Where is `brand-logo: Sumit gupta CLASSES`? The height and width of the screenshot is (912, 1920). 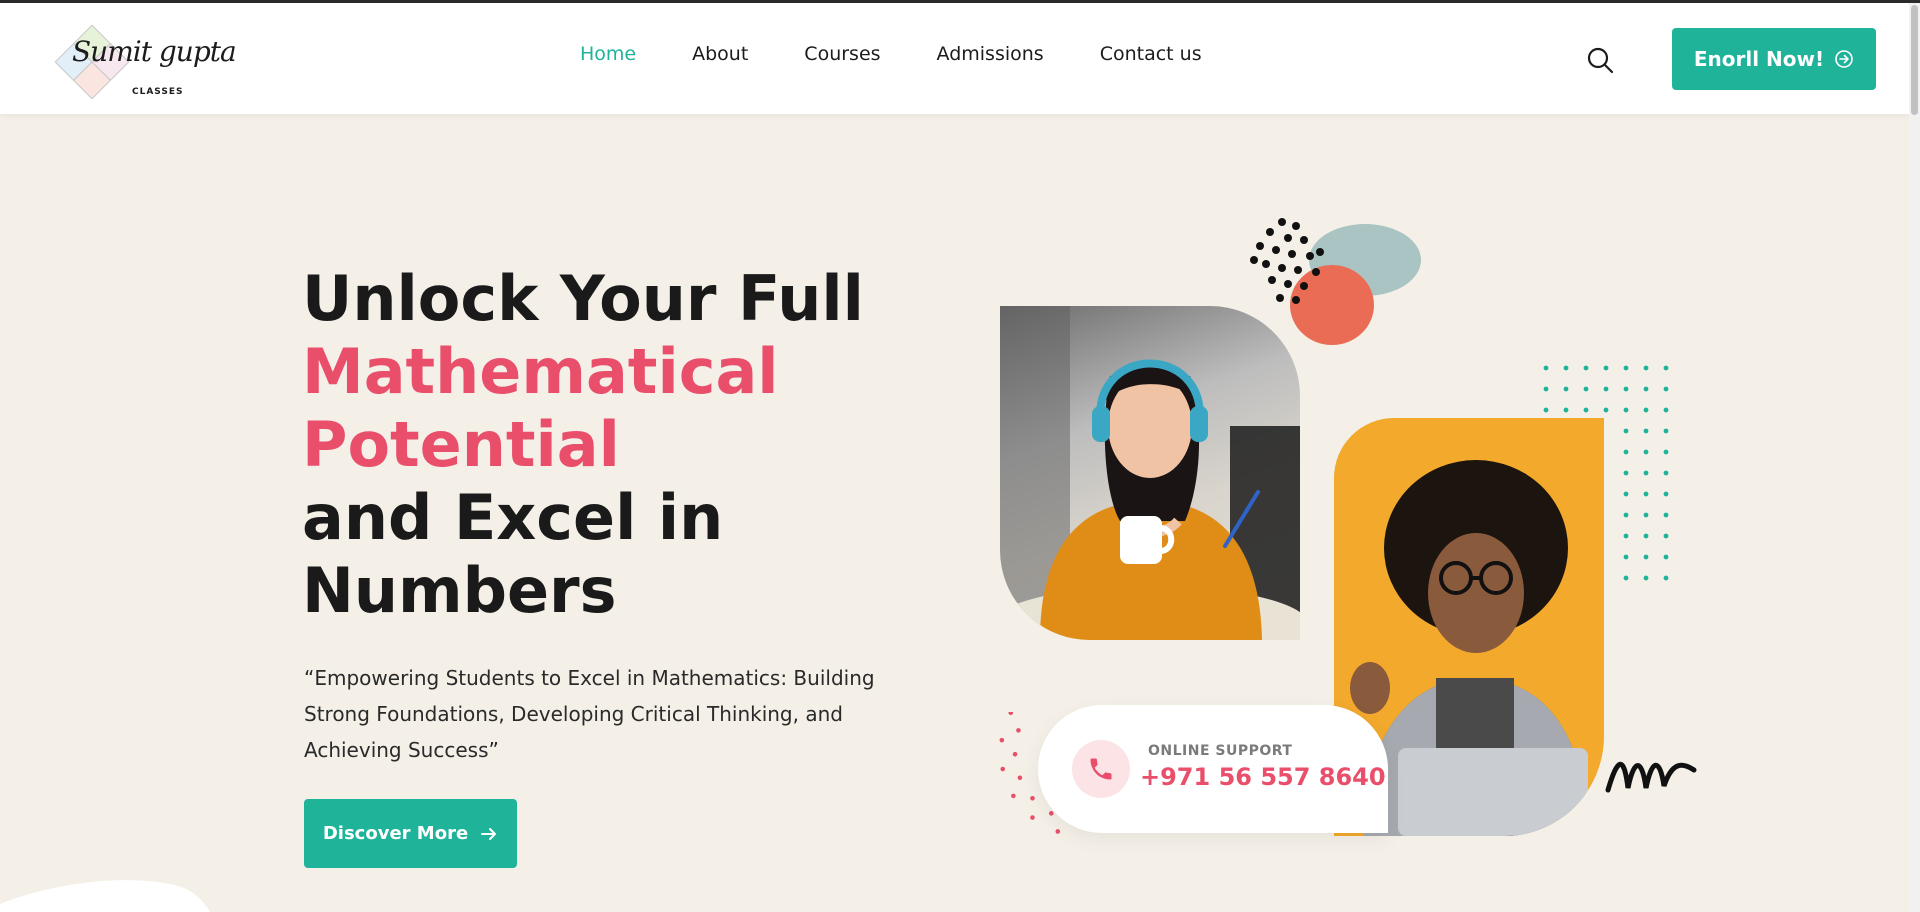
brand-logo: Sumit gupta CLASSES is located at coordinates (144, 62).